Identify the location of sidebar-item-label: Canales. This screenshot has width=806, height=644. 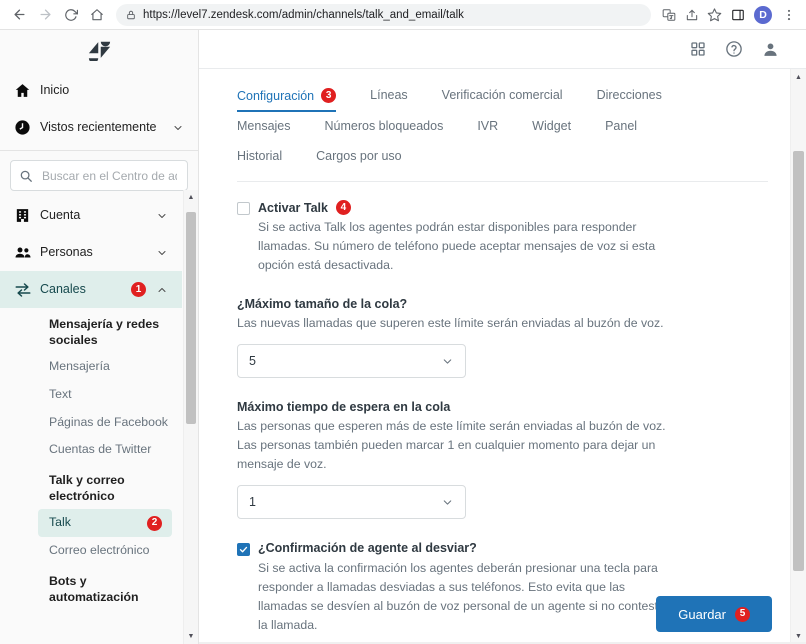
(63, 288).